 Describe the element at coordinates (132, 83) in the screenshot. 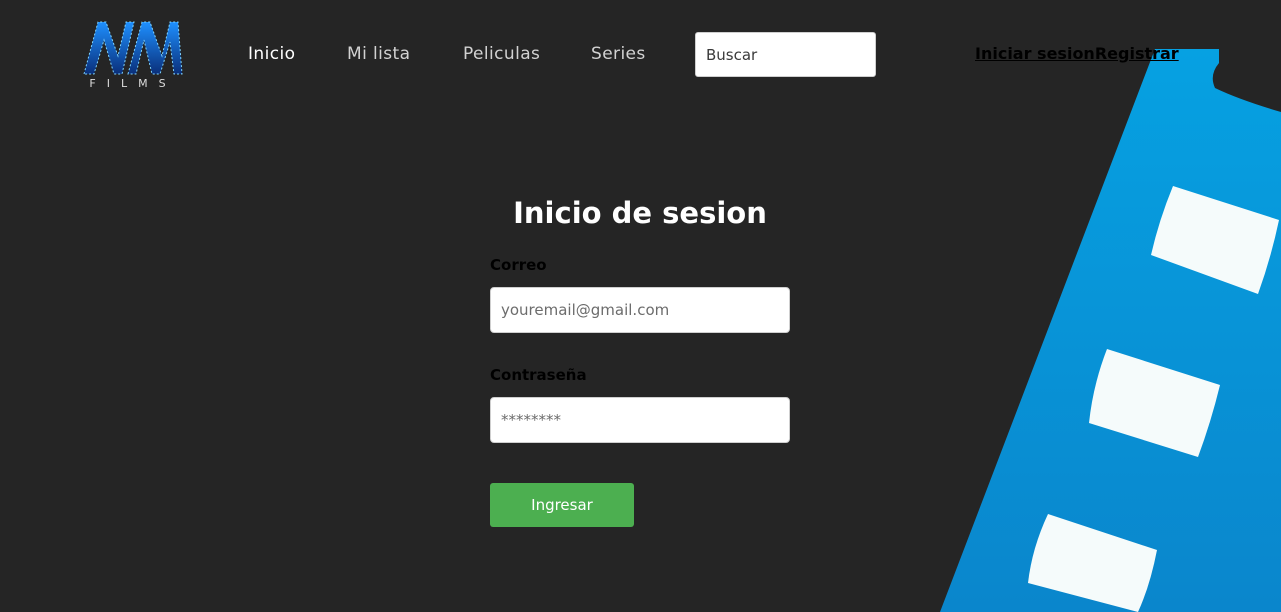

I see `logo-text: FILMS` at that location.